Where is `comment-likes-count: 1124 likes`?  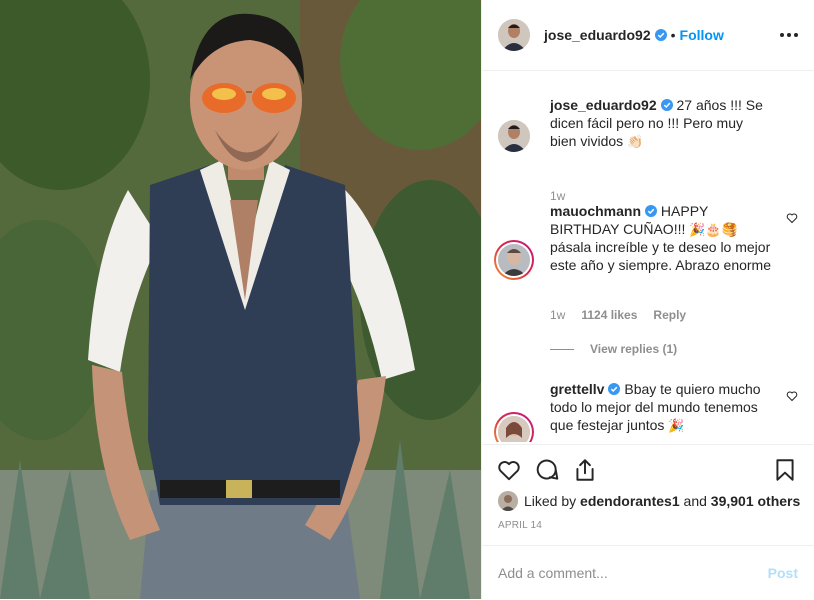
comment-likes-count: 1124 likes is located at coordinates (609, 315).